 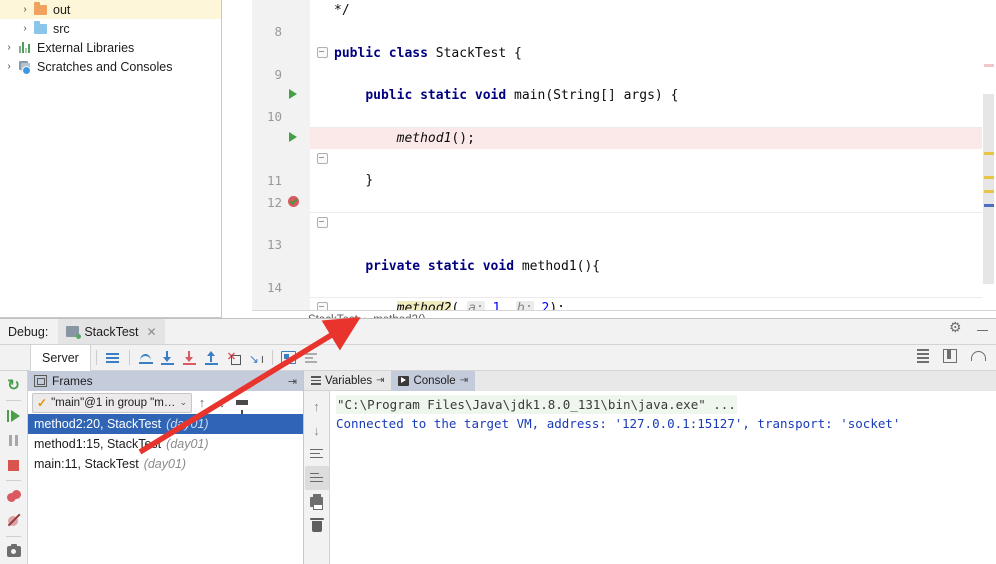 I want to click on layout-settings-icon, so click(x=923, y=356).